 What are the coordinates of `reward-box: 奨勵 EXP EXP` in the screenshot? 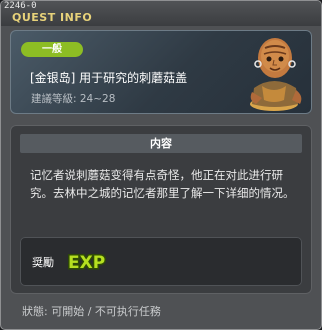 It's located at (161, 261).